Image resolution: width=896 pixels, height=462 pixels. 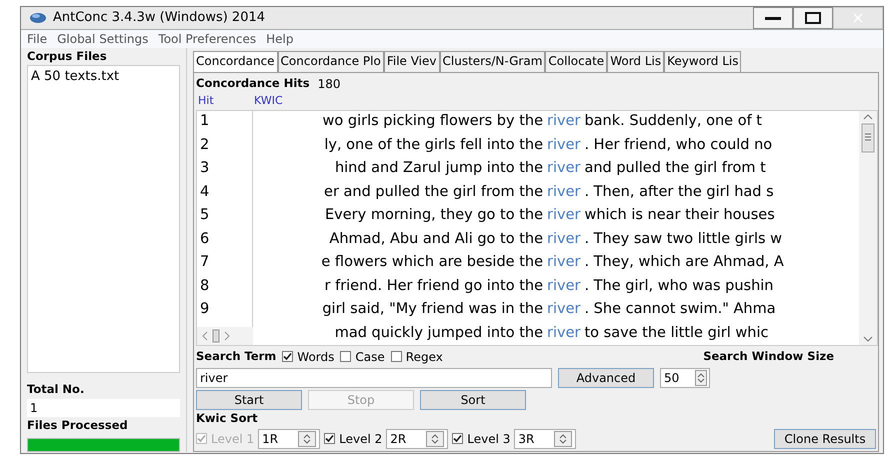 What do you see at coordinates (685, 378) in the screenshot?
I see `window-size-field: 50` at bounding box center [685, 378].